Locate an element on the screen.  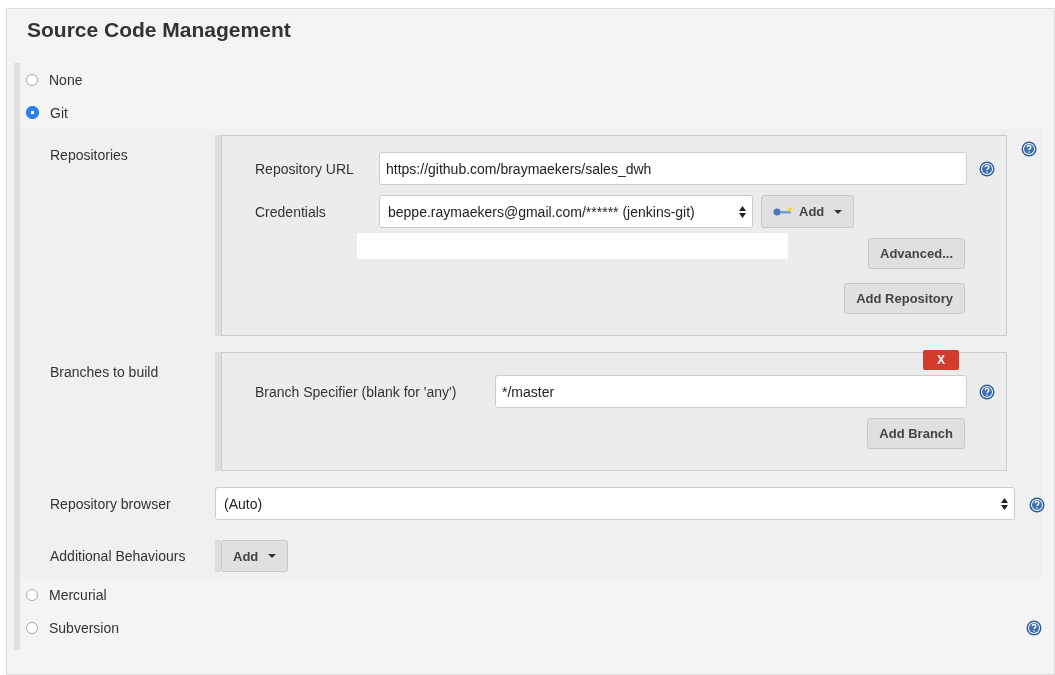
field-label: Branch Specifier (blank for 'any') is located at coordinates (356, 391).